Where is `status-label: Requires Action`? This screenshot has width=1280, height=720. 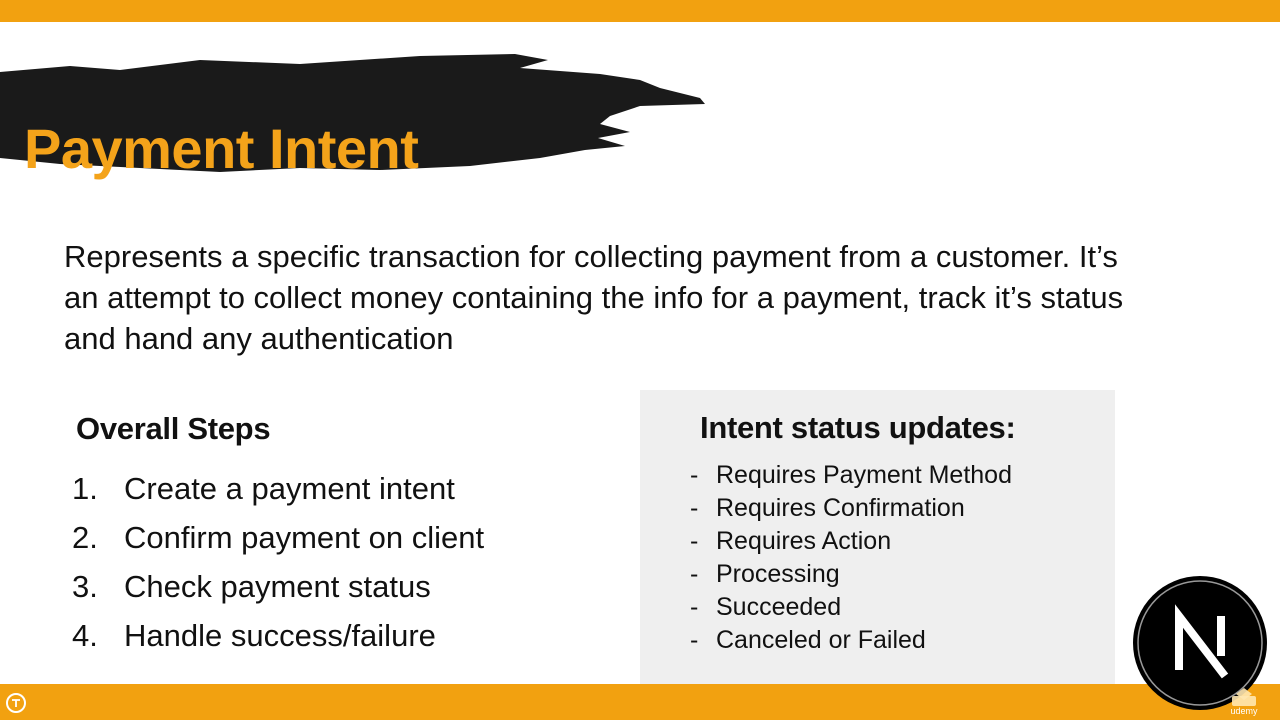
status-label: Requires Action is located at coordinates (804, 541).